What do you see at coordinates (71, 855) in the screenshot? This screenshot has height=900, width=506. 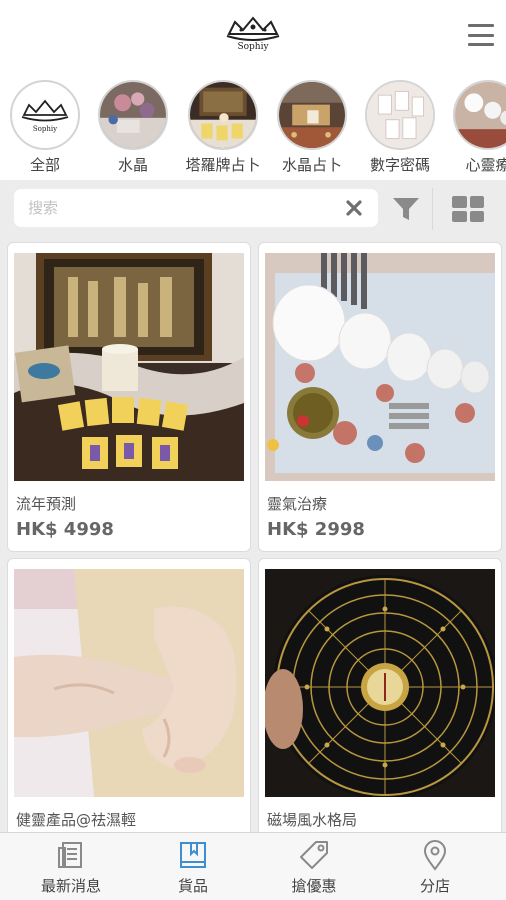 I see `news-icon` at bounding box center [71, 855].